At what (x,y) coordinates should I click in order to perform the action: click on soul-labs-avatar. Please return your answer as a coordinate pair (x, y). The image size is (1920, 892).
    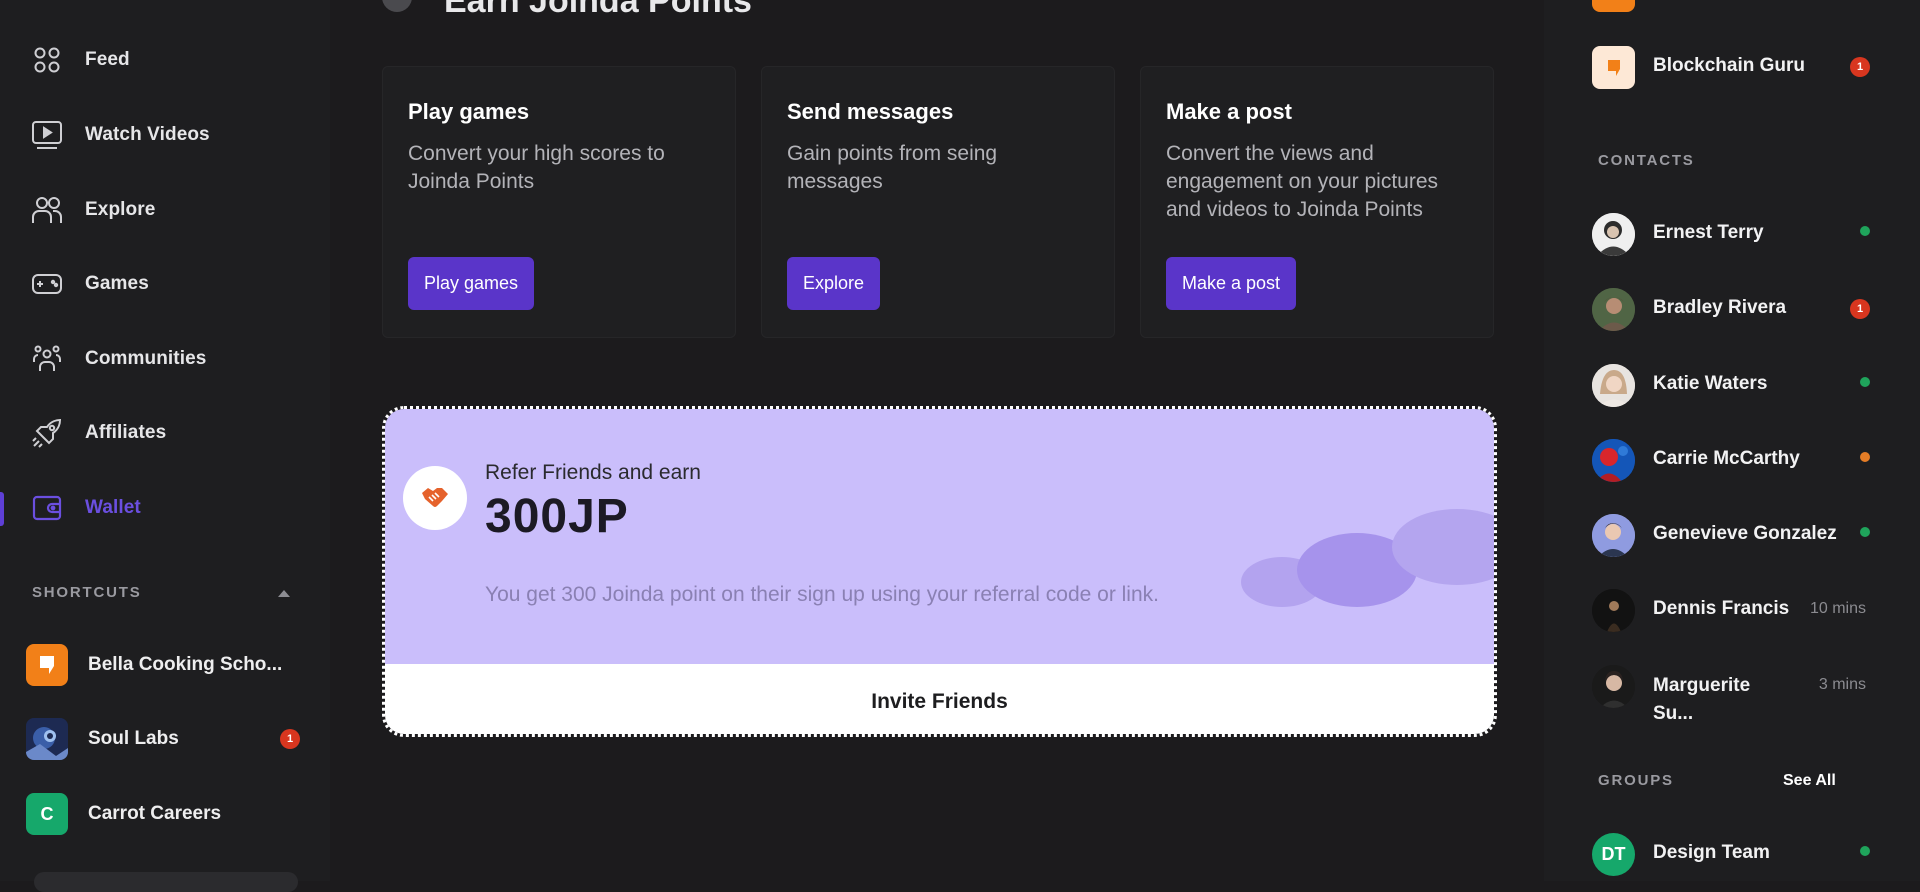
    Looking at the image, I should click on (47, 739).